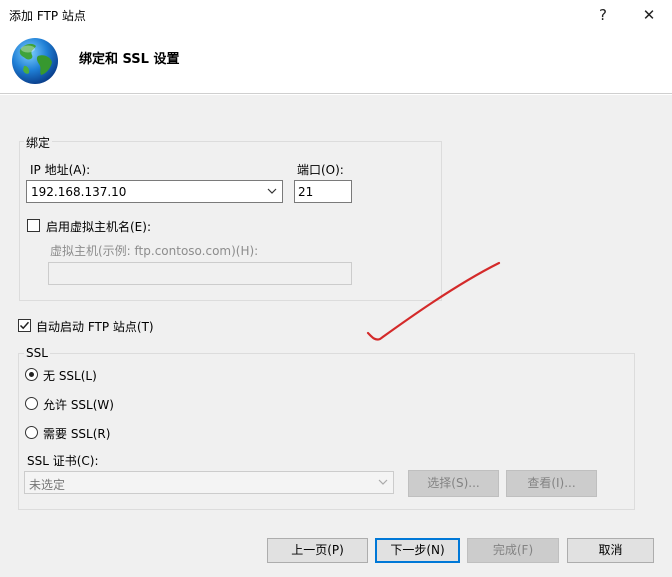 This screenshot has height=577, width=672. Describe the element at coordinates (336, 62) in the screenshot. I see `page-header: 绑定和 SSL 设置` at that location.